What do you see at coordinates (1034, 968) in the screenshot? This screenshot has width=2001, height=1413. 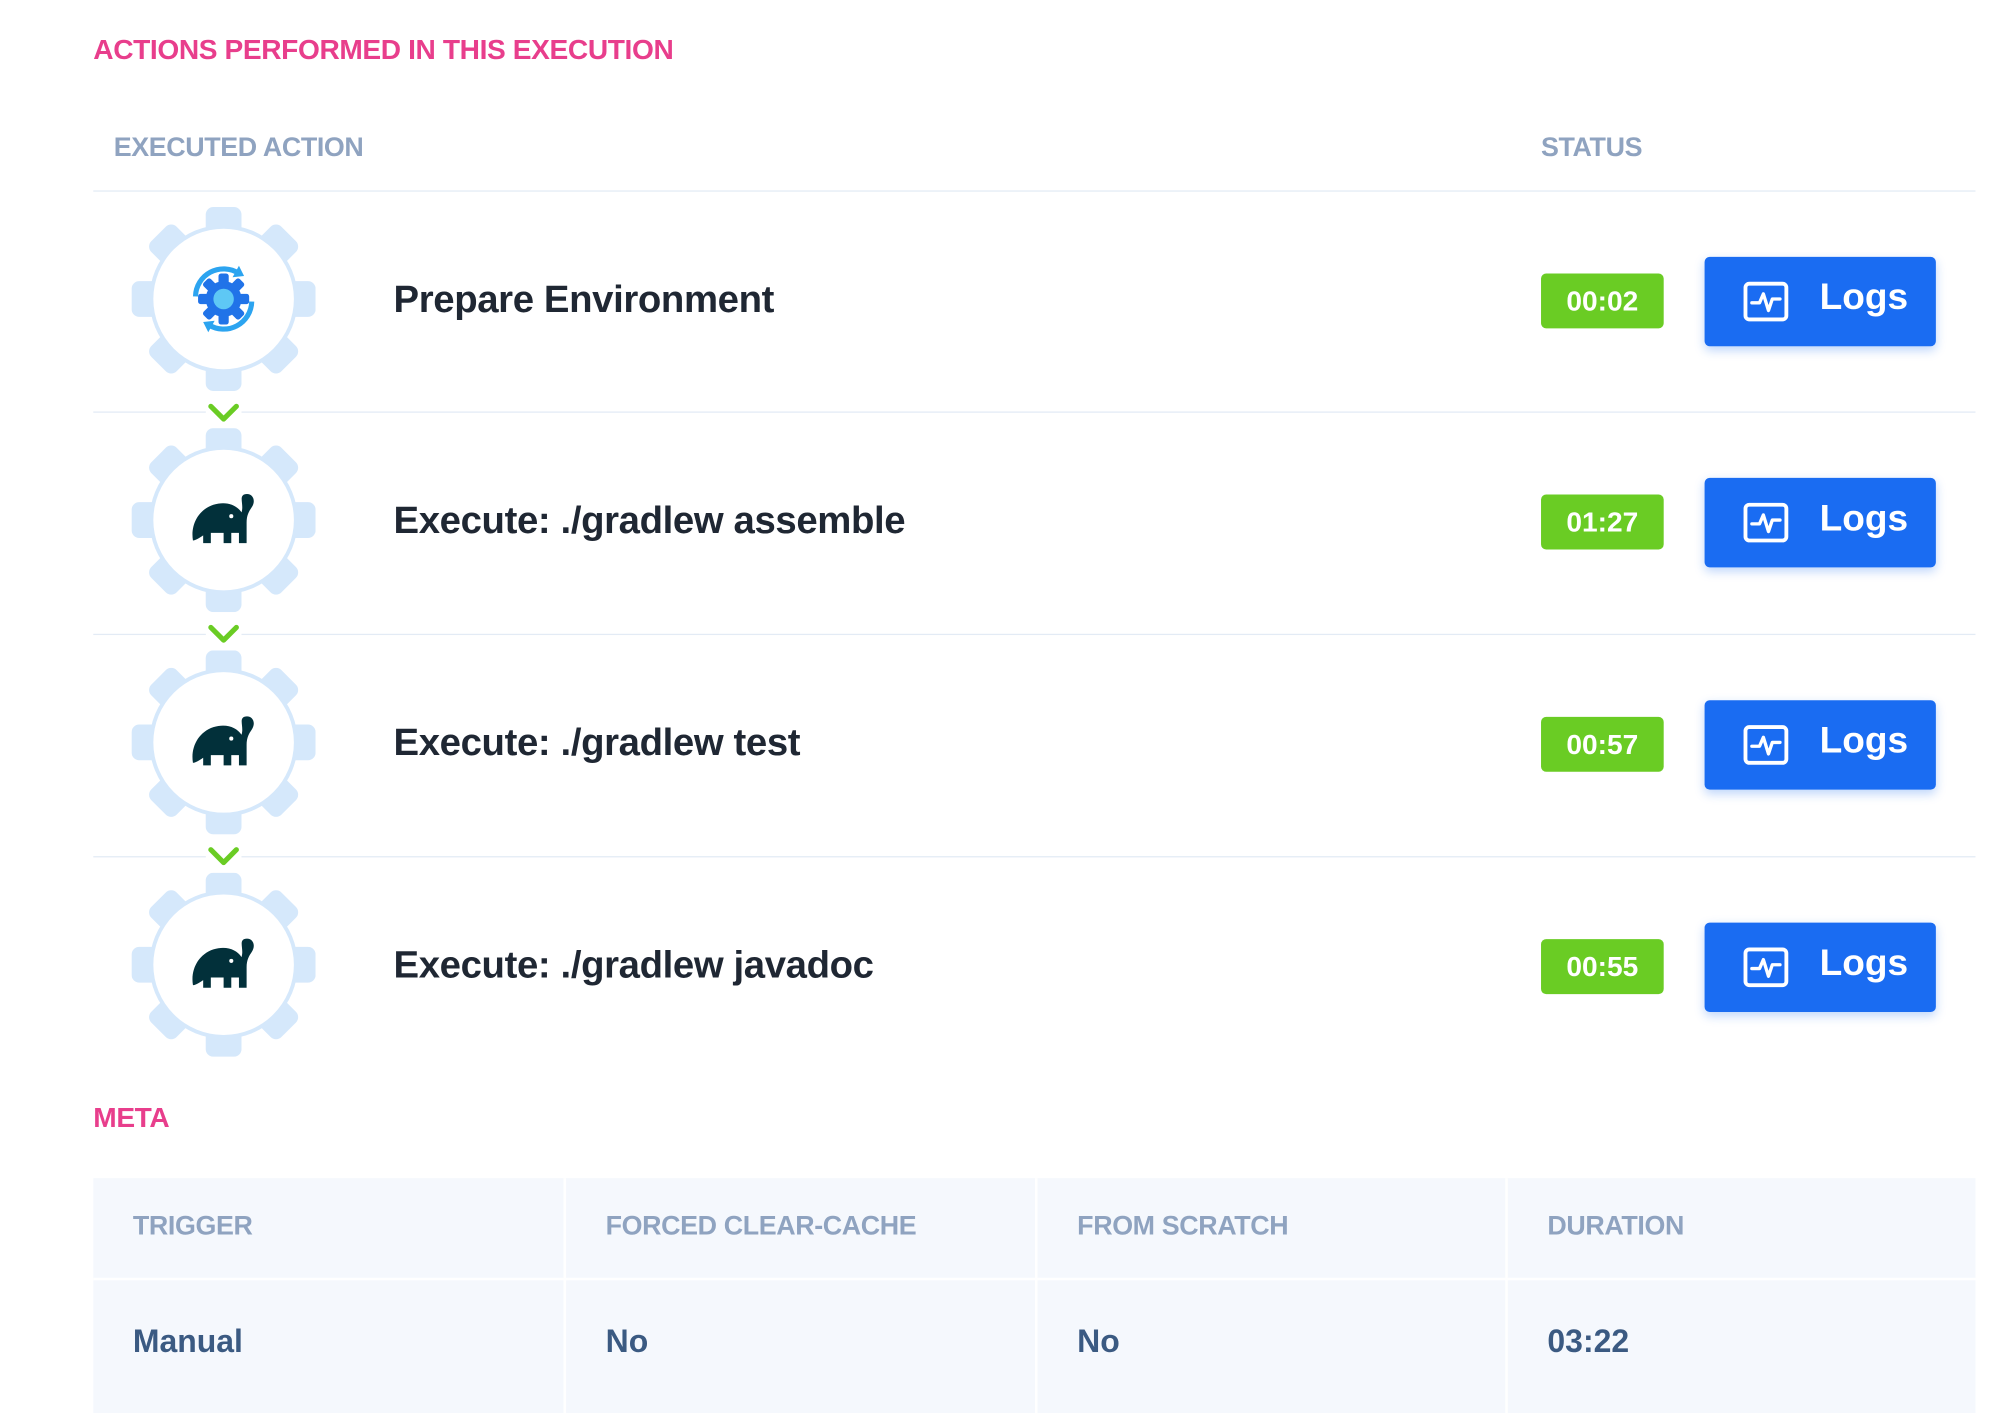 I see `action-row: Execute: ./gradlew javadoc 00:55 Logs` at bounding box center [1034, 968].